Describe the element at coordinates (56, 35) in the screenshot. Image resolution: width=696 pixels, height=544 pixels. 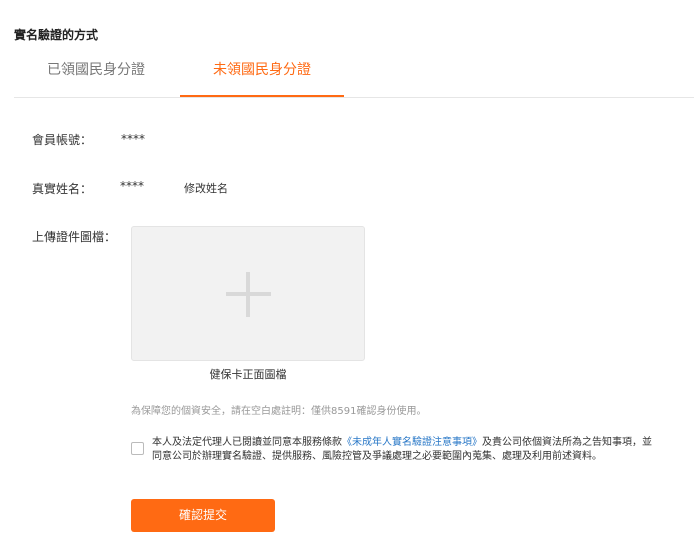
I see `section-title: 實名驗證的方式` at that location.